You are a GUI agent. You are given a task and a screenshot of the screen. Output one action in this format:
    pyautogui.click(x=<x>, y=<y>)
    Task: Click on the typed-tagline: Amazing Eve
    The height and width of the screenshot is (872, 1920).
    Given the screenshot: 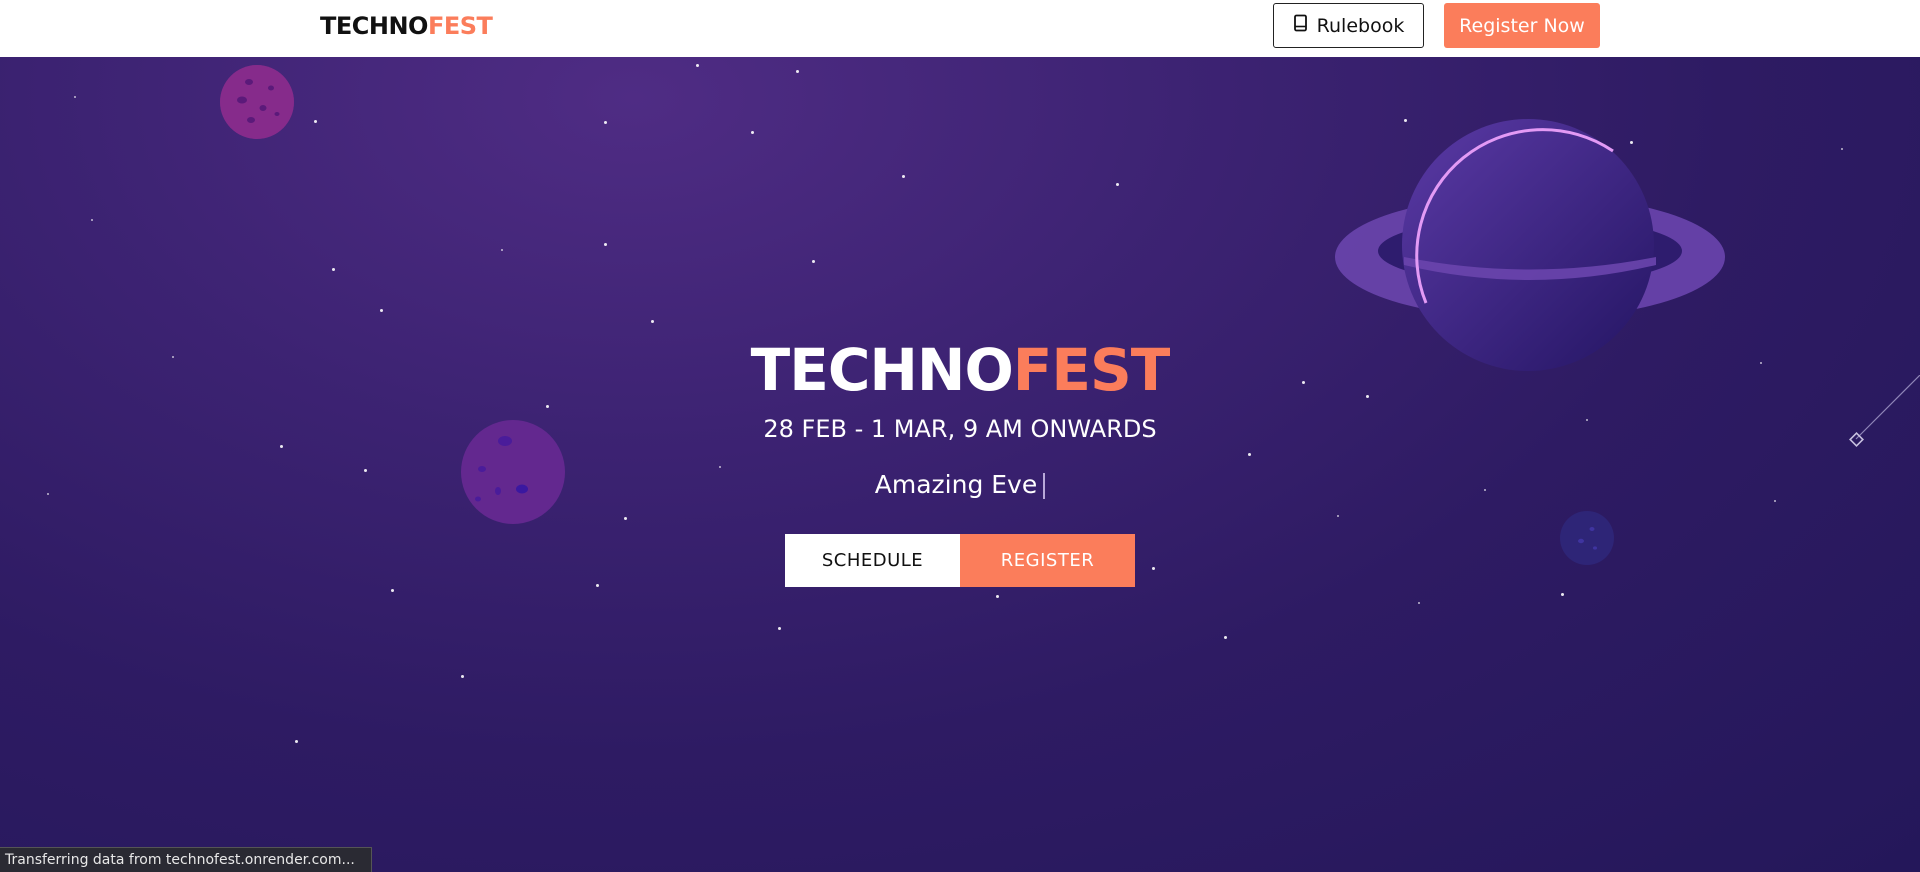 What is the action you would take?
    pyautogui.click(x=960, y=485)
    